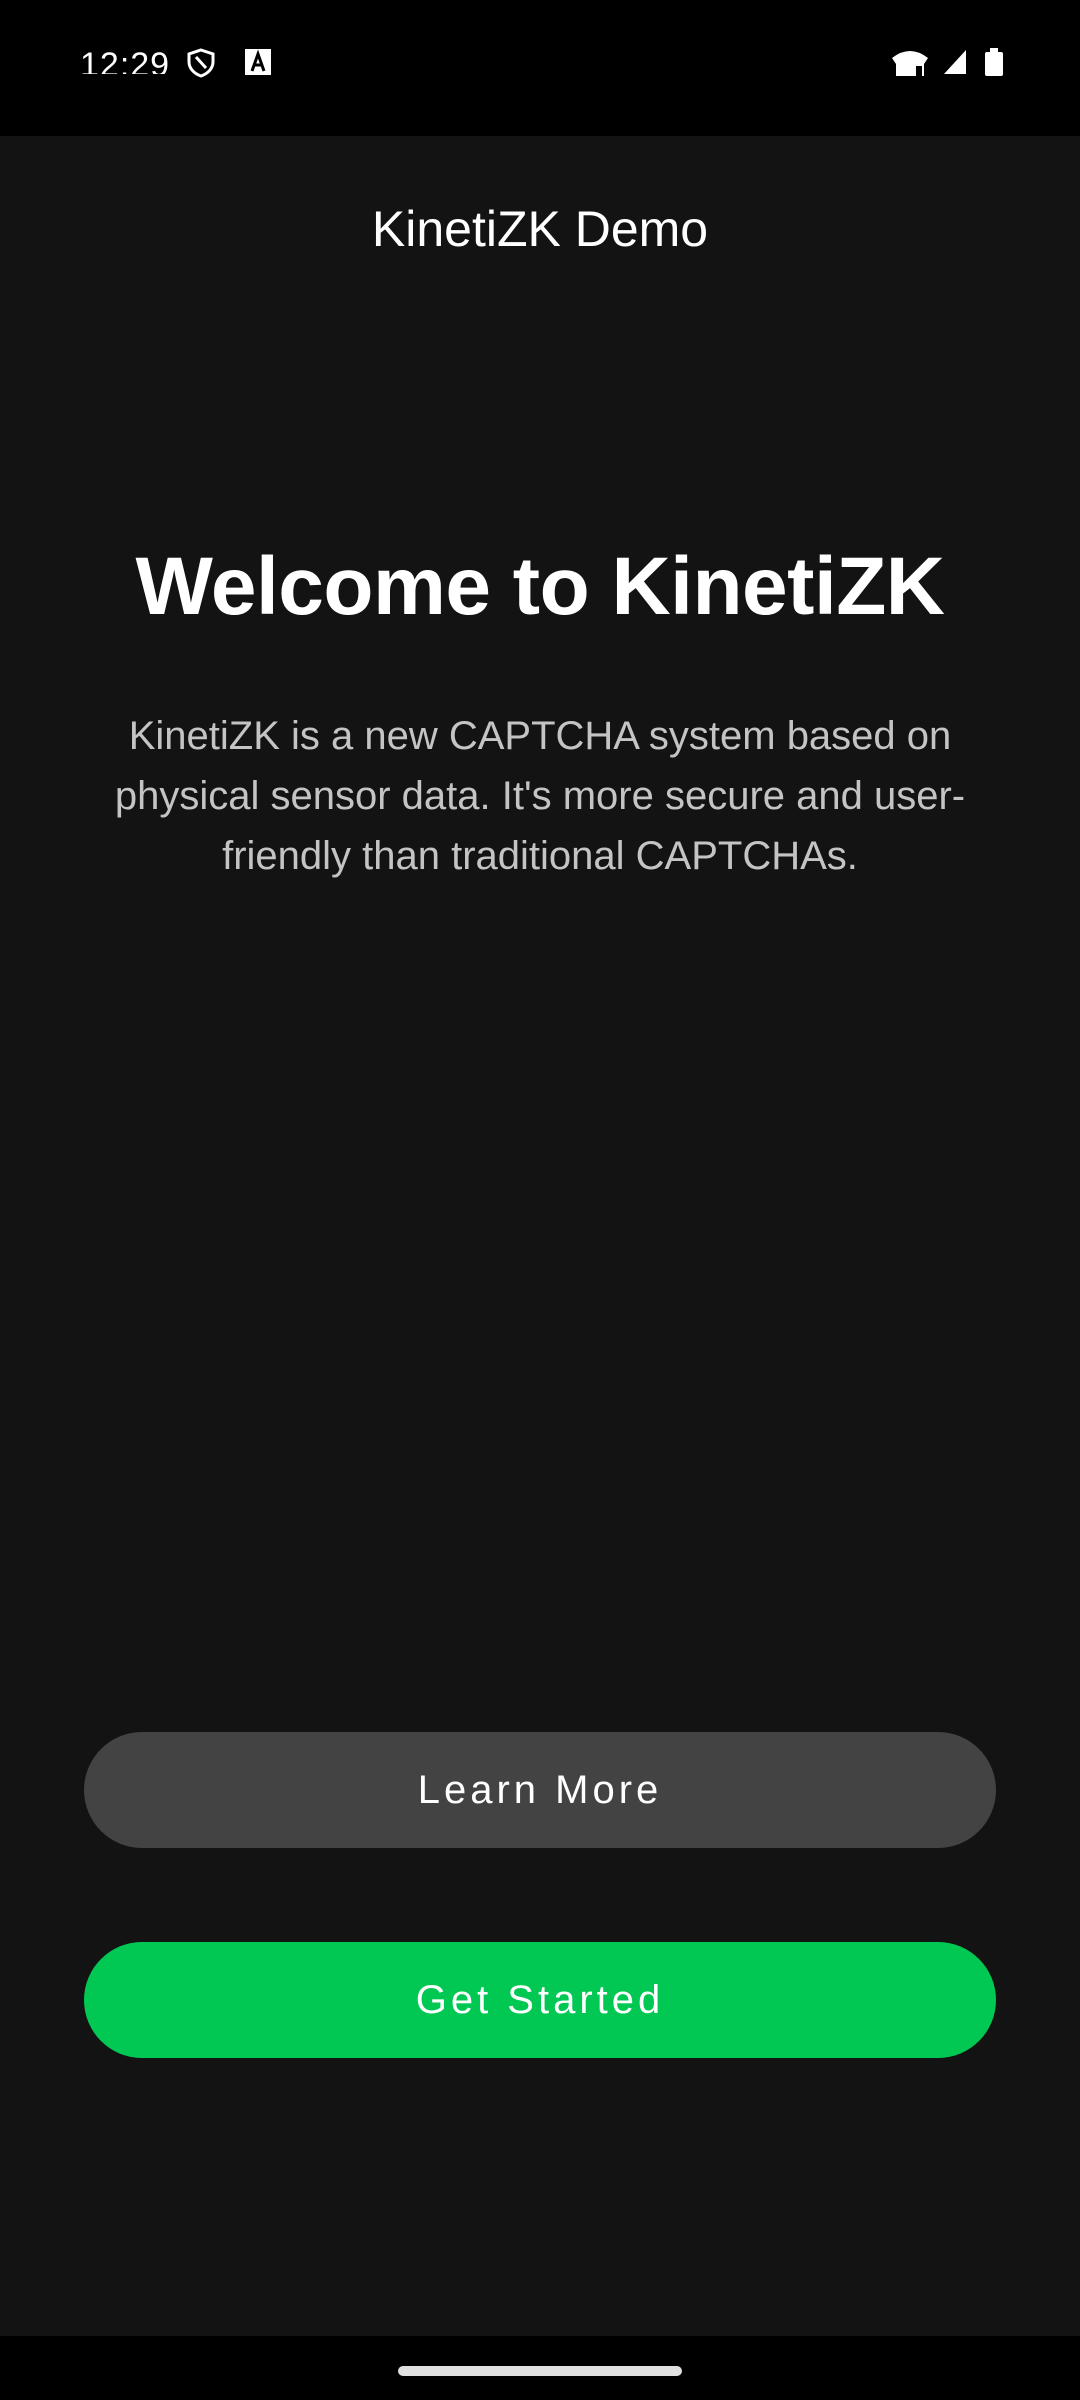 The height and width of the screenshot is (2400, 1080). Describe the element at coordinates (910, 65) in the screenshot. I see `wifi-icon` at that location.